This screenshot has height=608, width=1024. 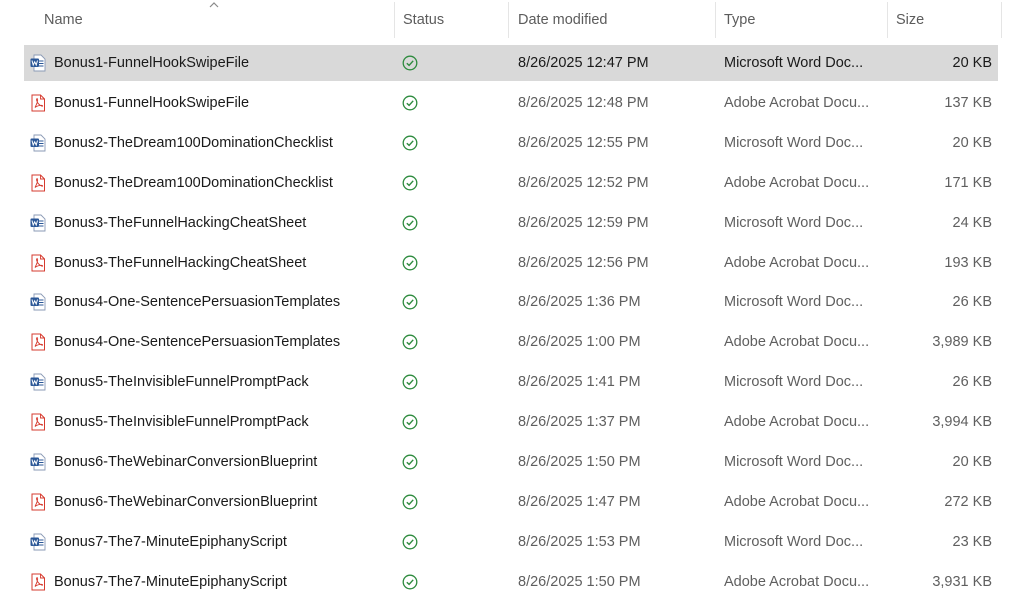 I want to click on file-size: 137 KB, so click(x=968, y=102).